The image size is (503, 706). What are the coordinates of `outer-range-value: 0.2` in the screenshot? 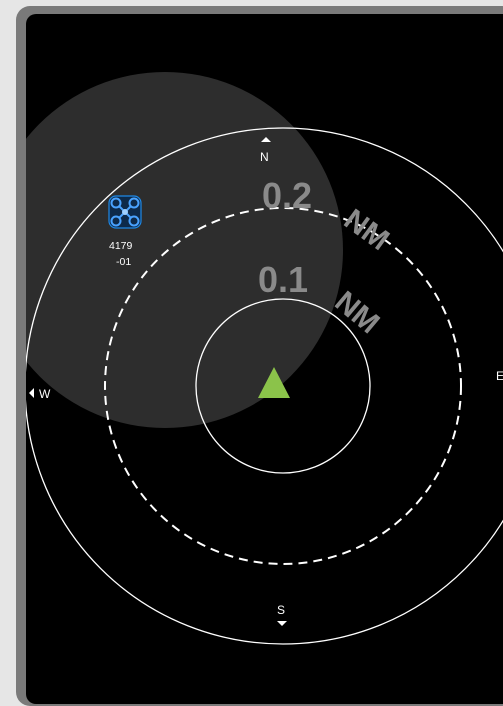 It's located at (287, 195).